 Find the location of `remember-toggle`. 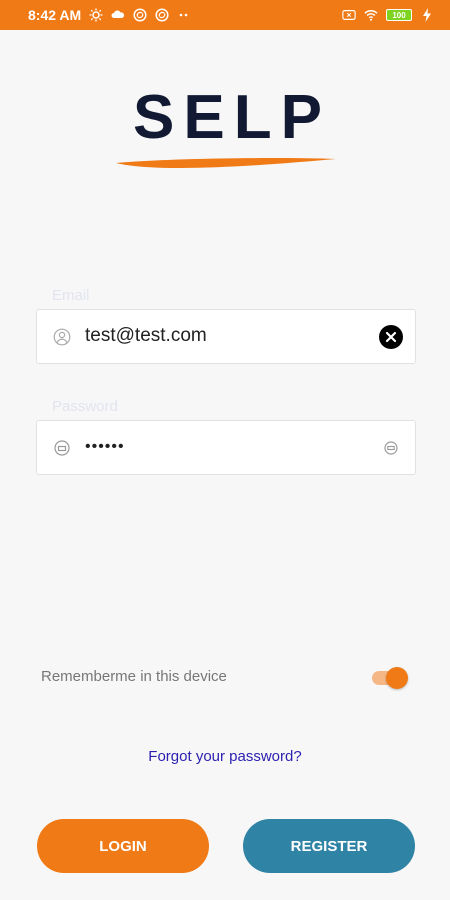

remember-toggle is located at coordinates (390, 678).